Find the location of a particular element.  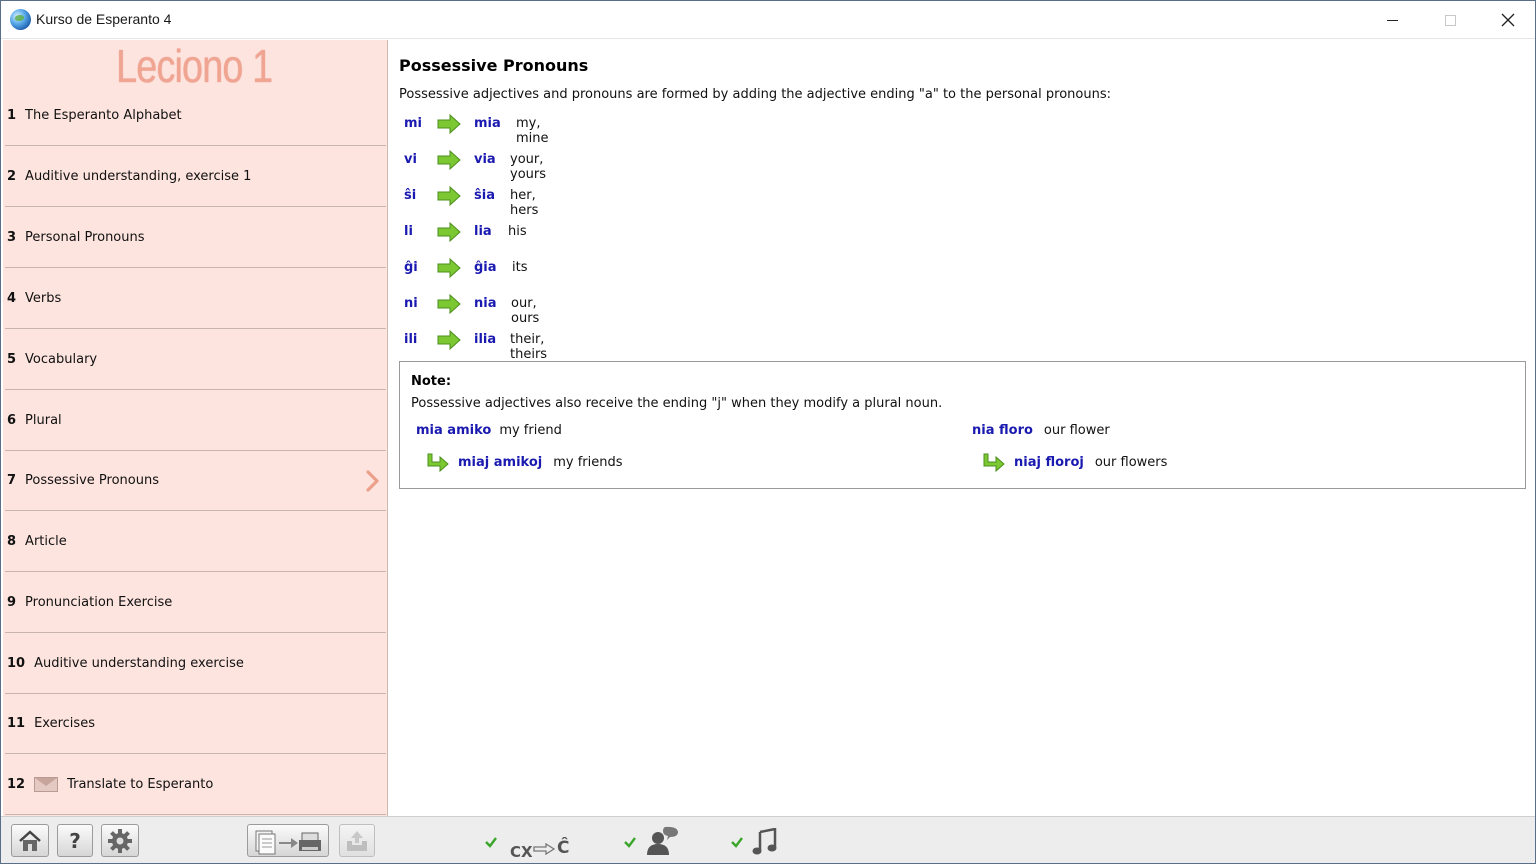

window-title: Kurso de Esperanto 4 is located at coordinates (104, 19).